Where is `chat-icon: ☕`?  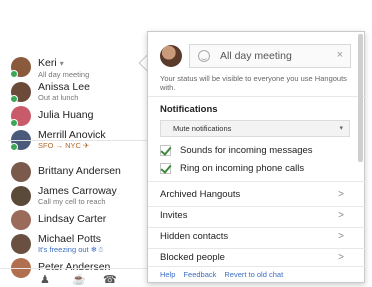
chat-icon: ☕ is located at coordinates (79, 279).